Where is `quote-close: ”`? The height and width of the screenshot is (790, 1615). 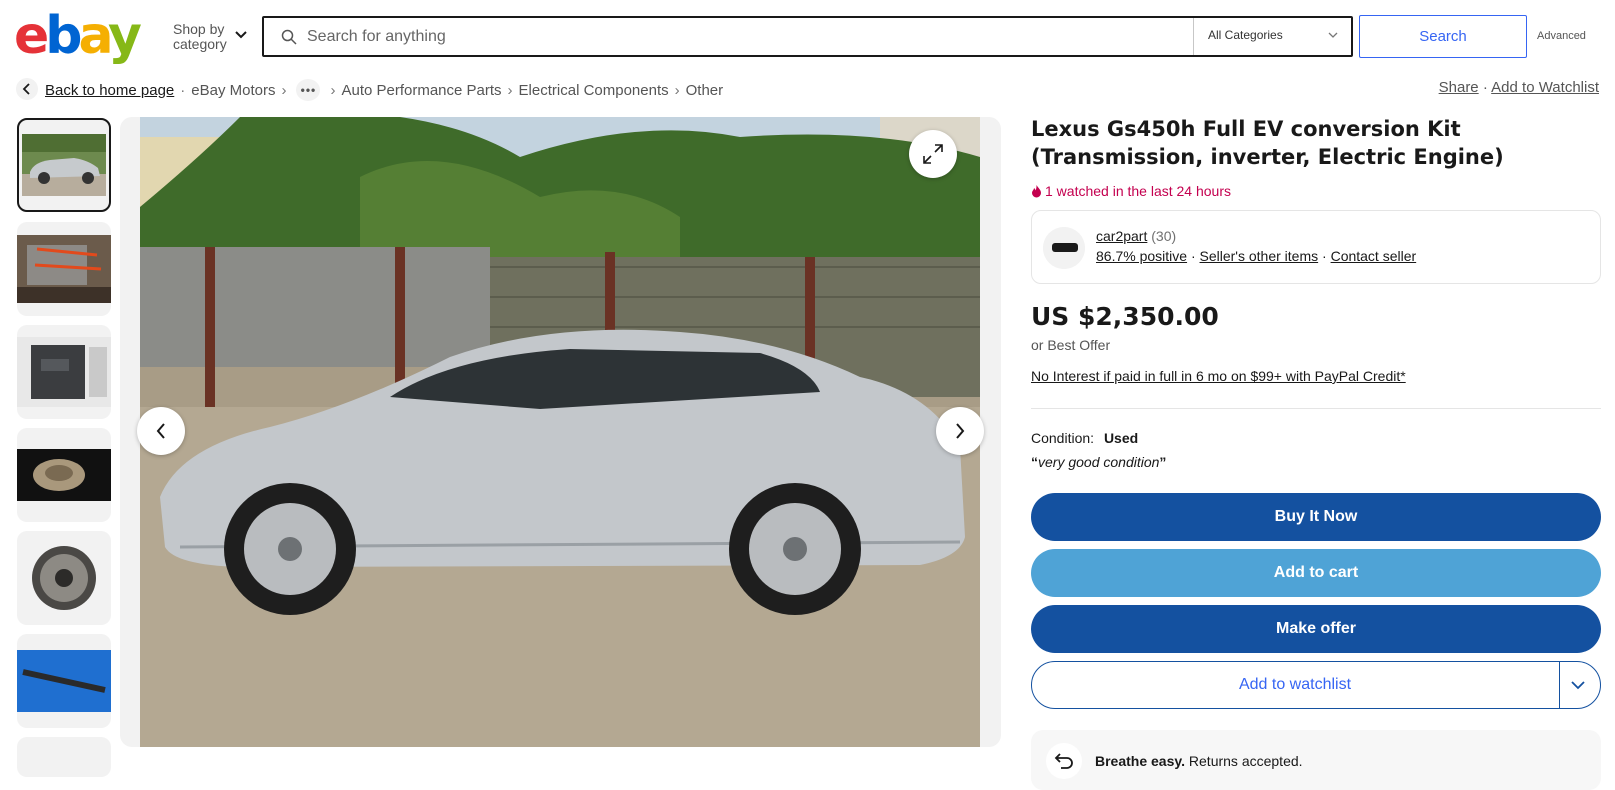 quote-close: ” is located at coordinates (1163, 462).